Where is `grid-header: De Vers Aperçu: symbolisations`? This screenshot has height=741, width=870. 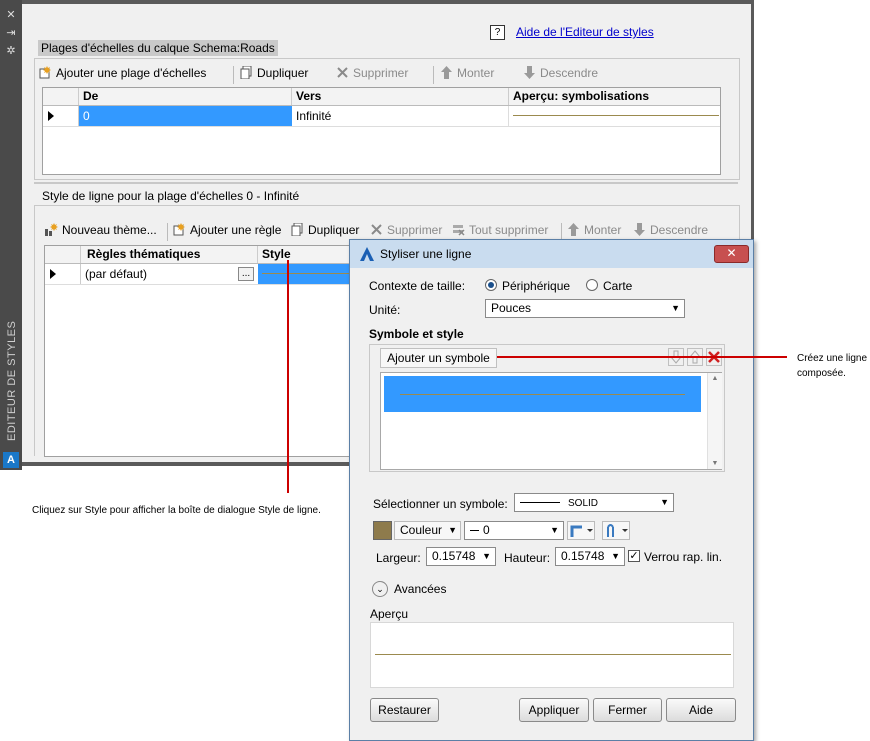 grid-header: De Vers Aperçu: symbolisations is located at coordinates (381, 97).